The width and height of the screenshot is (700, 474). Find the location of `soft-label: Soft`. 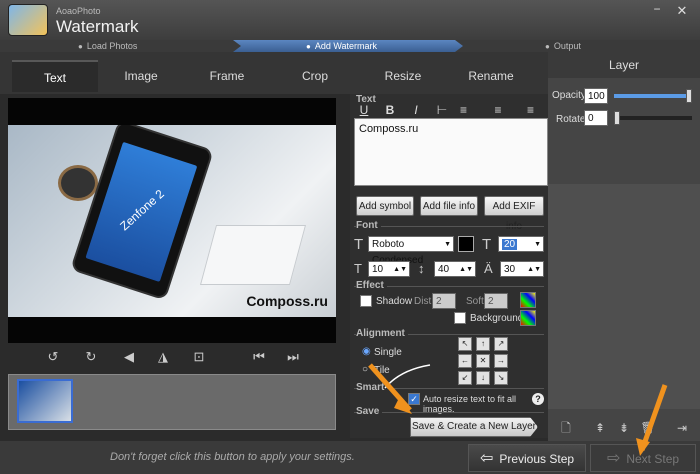

soft-label: Soft is located at coordinates (475, 301).